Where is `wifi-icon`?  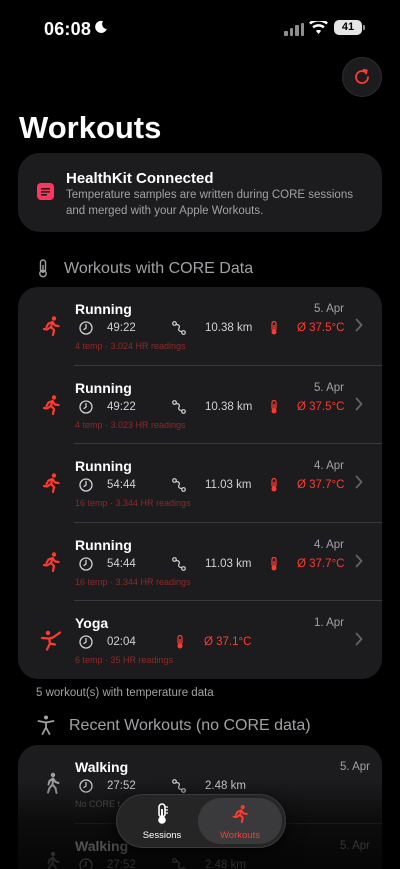 wifi-icon is located at coordinates (318, 27).